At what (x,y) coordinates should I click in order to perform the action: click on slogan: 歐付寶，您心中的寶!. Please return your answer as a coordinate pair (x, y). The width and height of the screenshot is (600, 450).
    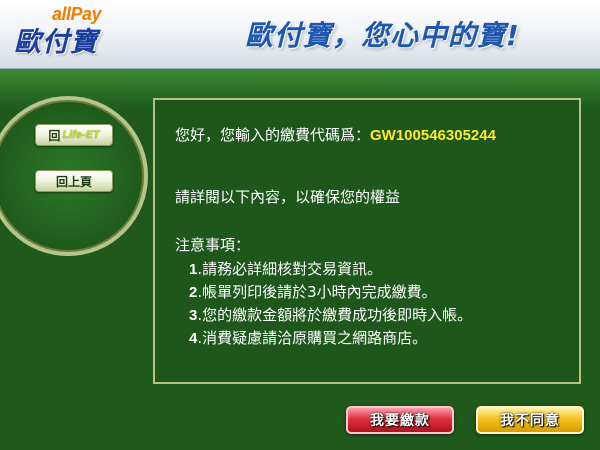
    Looking at the image, I should click on (382, 35).